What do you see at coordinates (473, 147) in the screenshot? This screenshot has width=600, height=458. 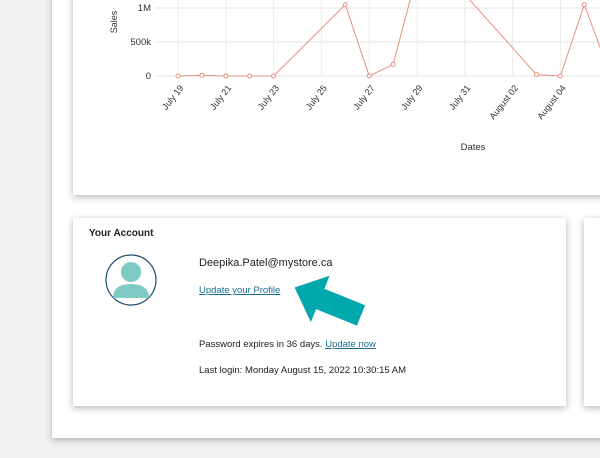 I see `x-axis-label: Dates` at bounding box center [473, 147].